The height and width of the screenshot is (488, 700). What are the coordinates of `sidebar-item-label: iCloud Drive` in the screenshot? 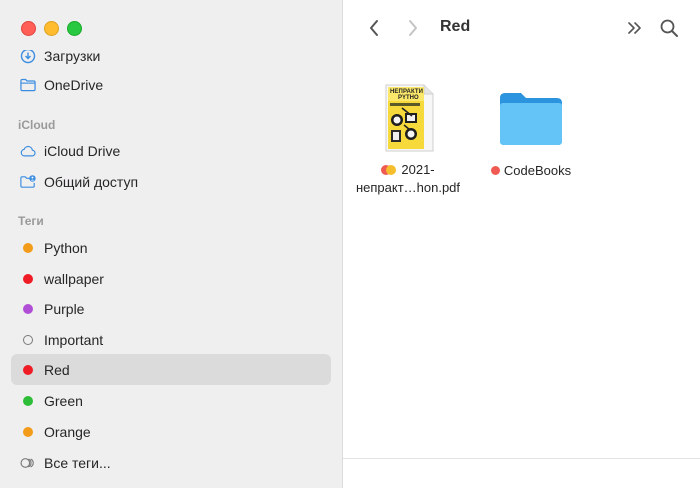 It's located at (82, 150).